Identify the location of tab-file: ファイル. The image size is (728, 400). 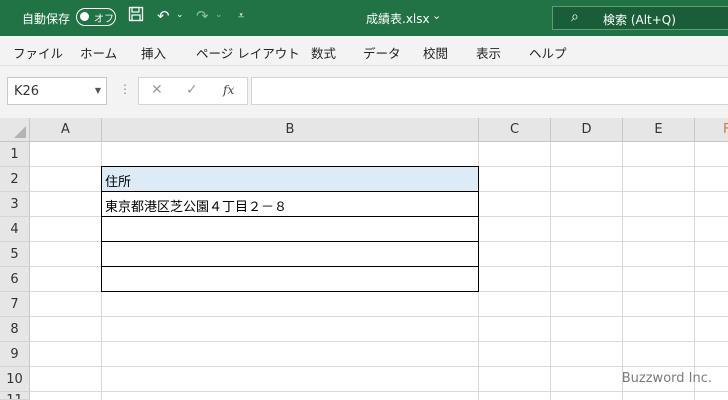
(38, 52).